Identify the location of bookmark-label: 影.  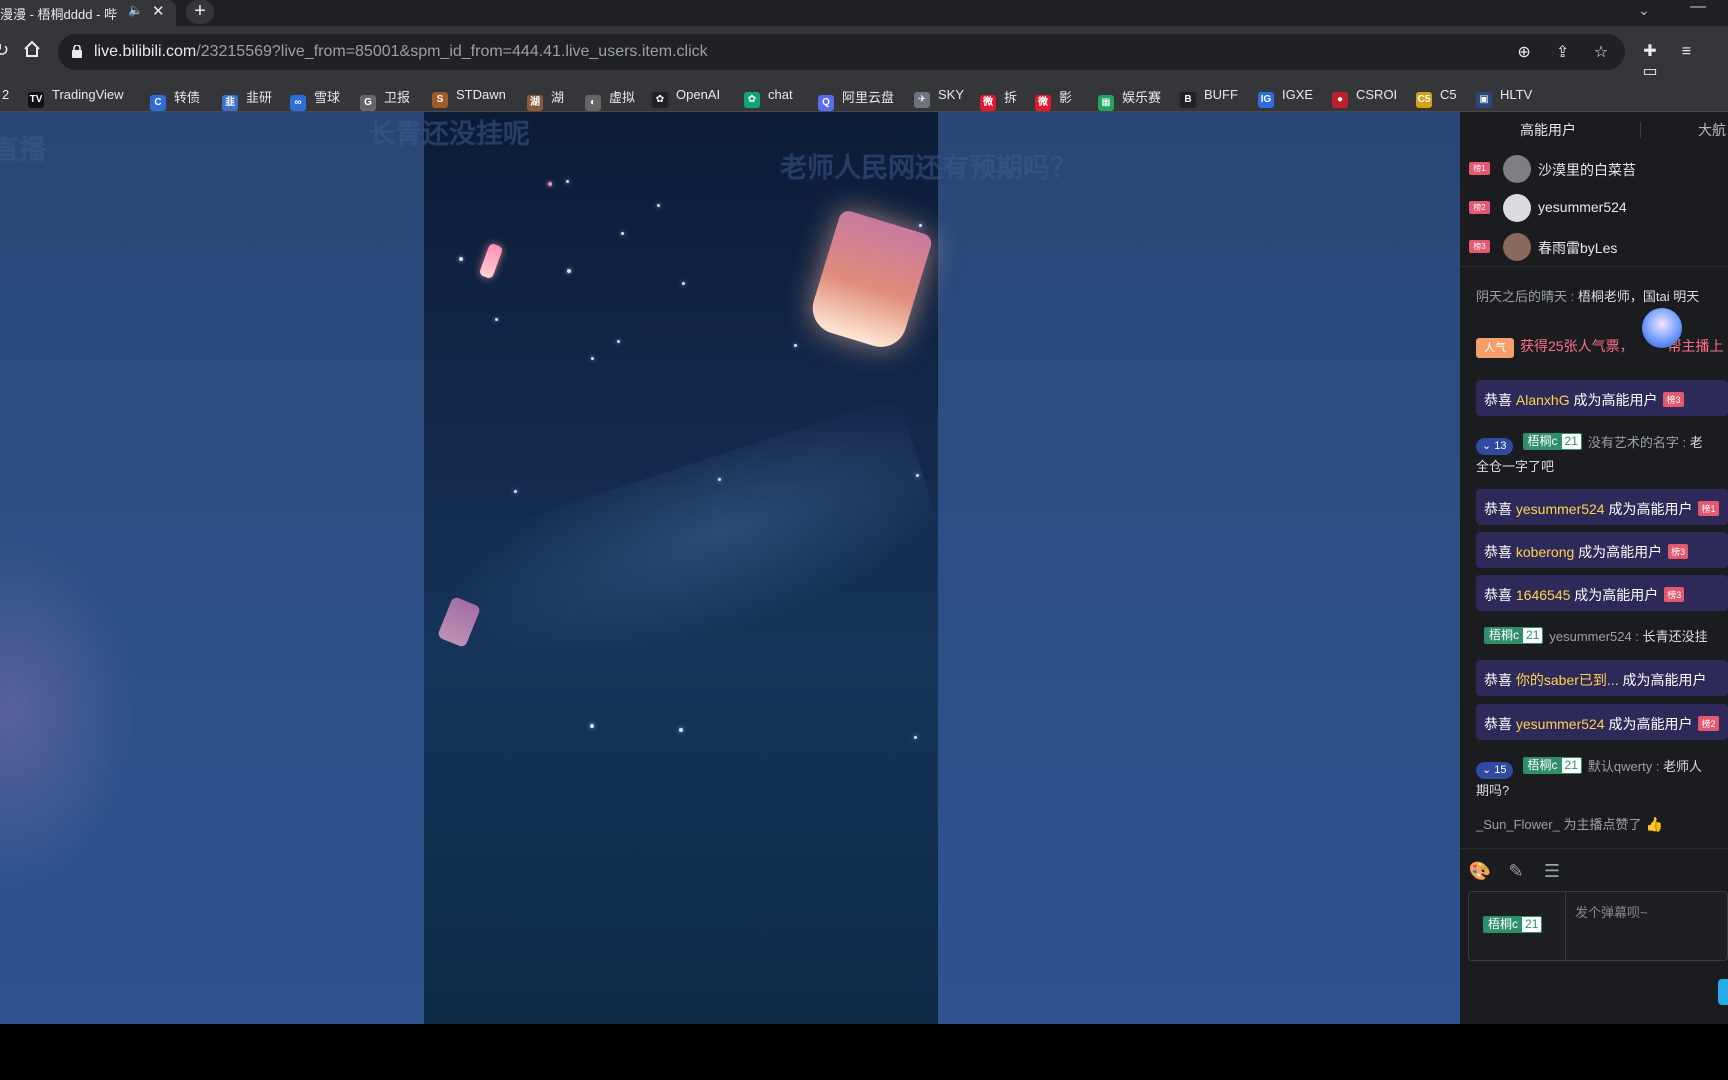
(1066, 97).